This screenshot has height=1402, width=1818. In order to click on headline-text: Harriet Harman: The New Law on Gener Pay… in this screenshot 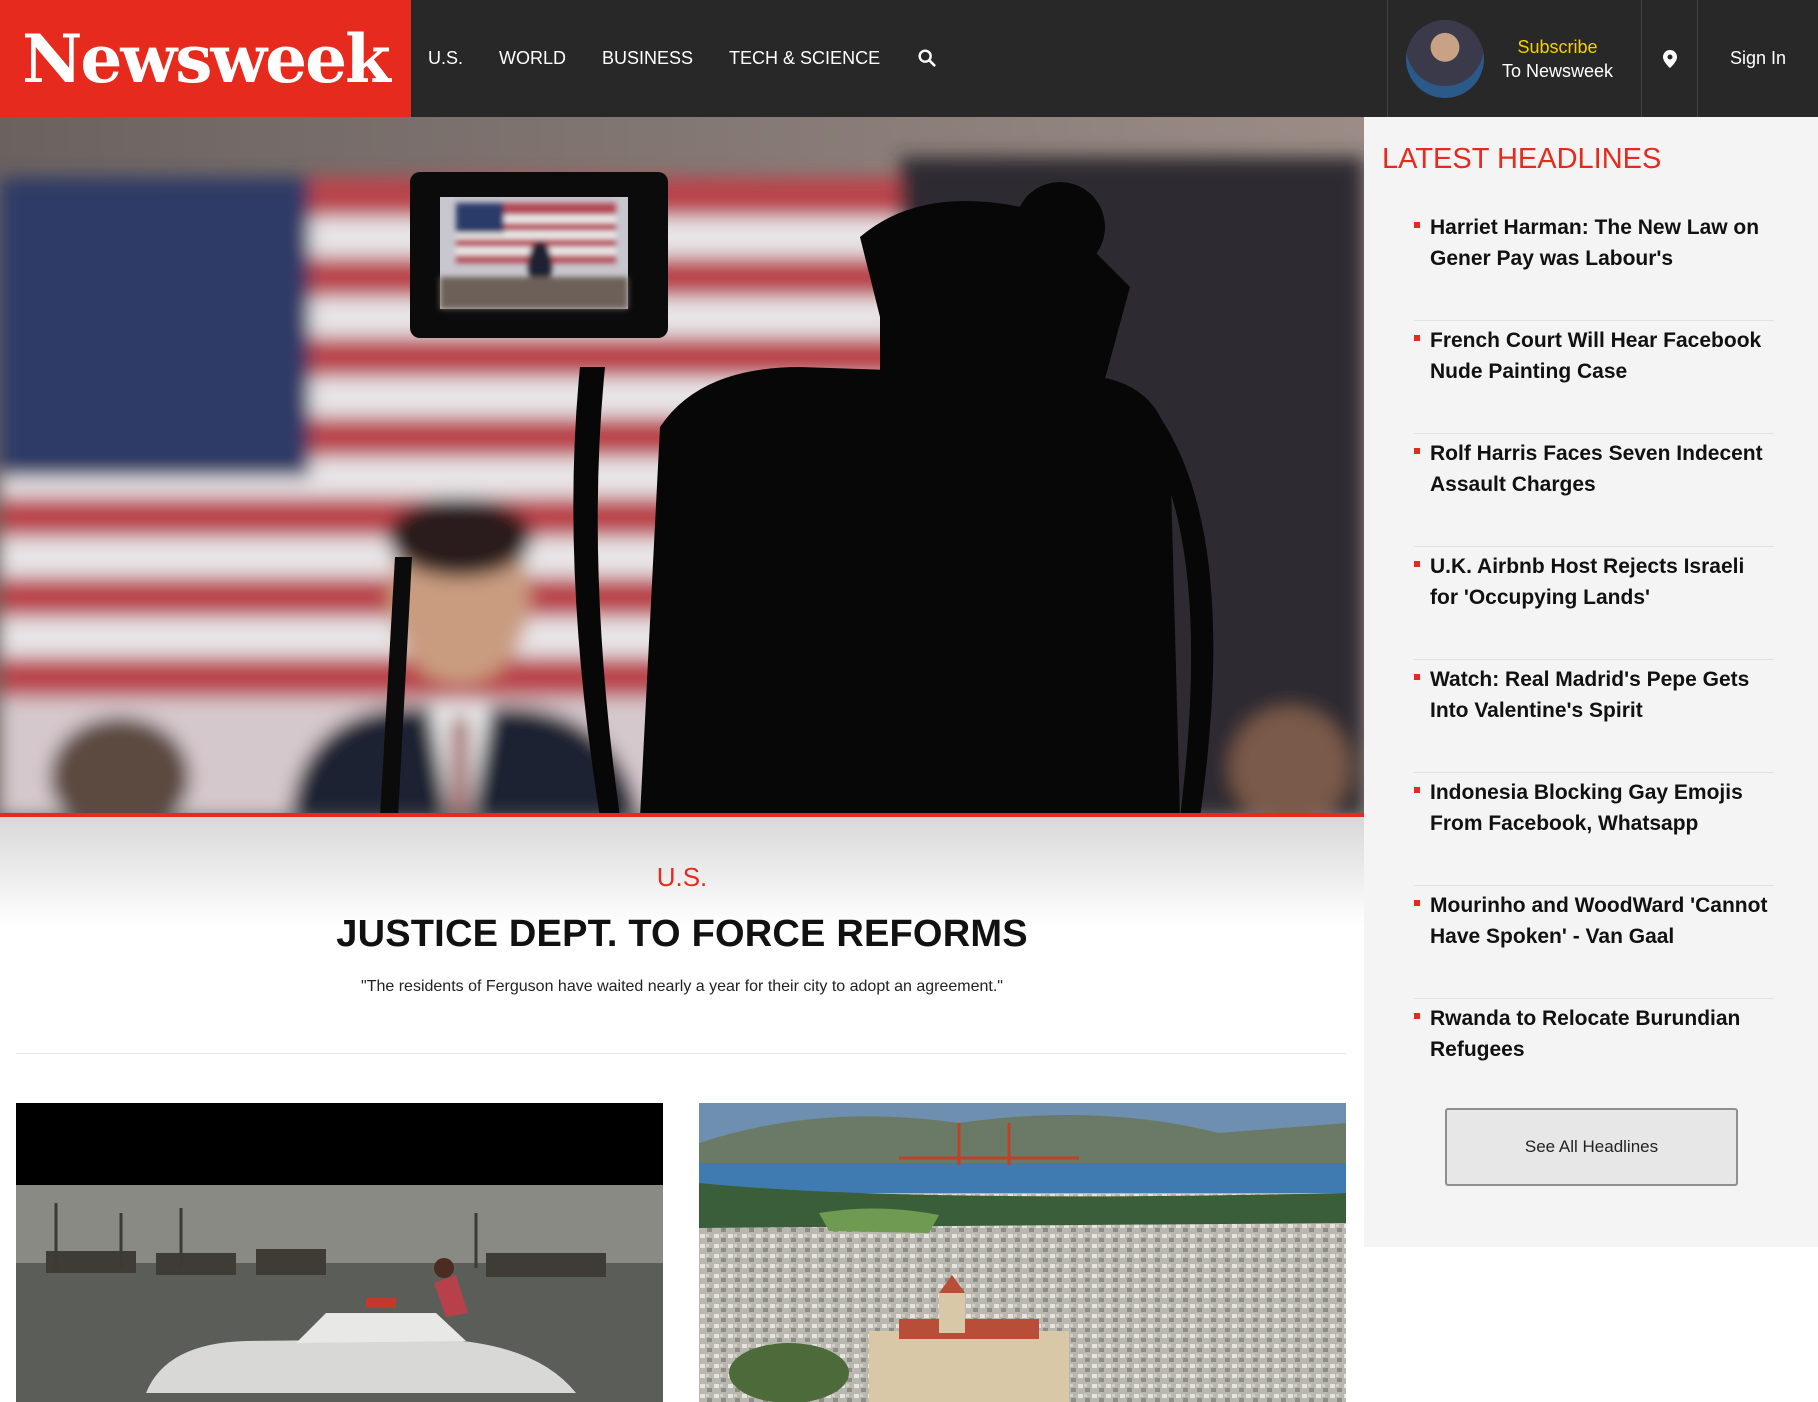, I will do `click(1595, 243)`.